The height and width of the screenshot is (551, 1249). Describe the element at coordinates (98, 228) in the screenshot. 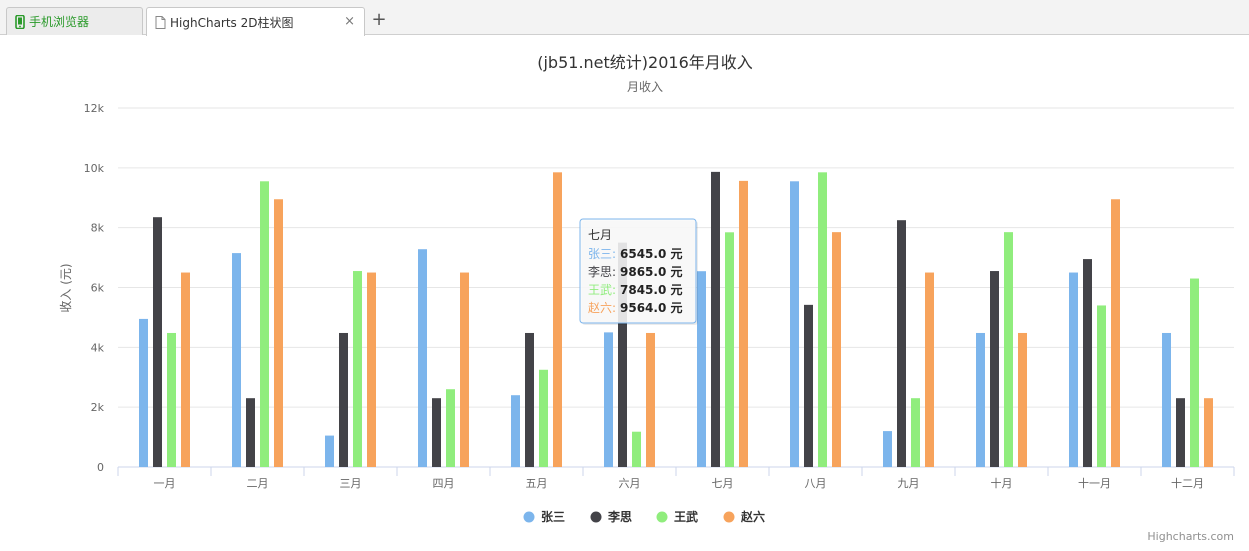

I see `y-tick-label: 8k` at that location.